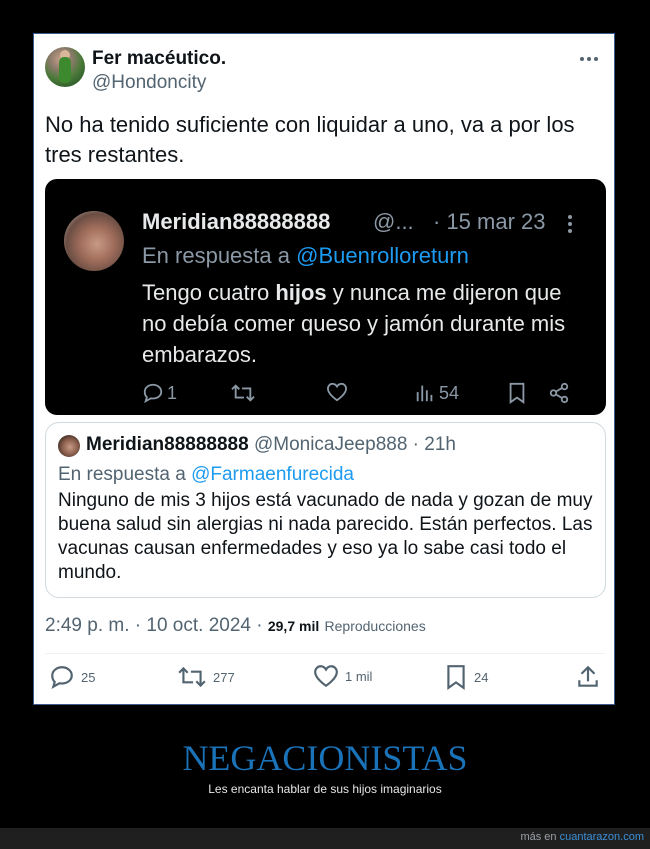 Image resolution: width=650 pixels, height=849 pixels. Describe the element at coordinates (172, 392) in the screenshot. I see `screenshot-reply-count: 1` at that location.